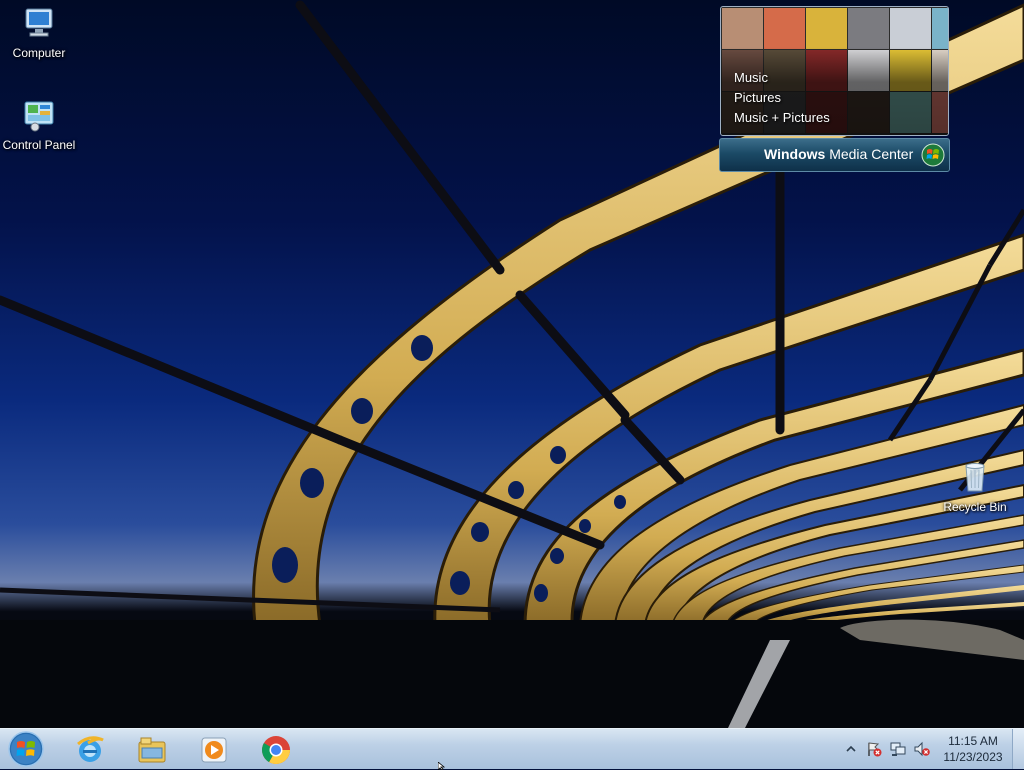 Image resolution: width=1024 pixels, height=770 pixels. What do you see at coordinates (39, 22) in the screenshot?
I see `computer-icon` at bounding box center [39, 22].